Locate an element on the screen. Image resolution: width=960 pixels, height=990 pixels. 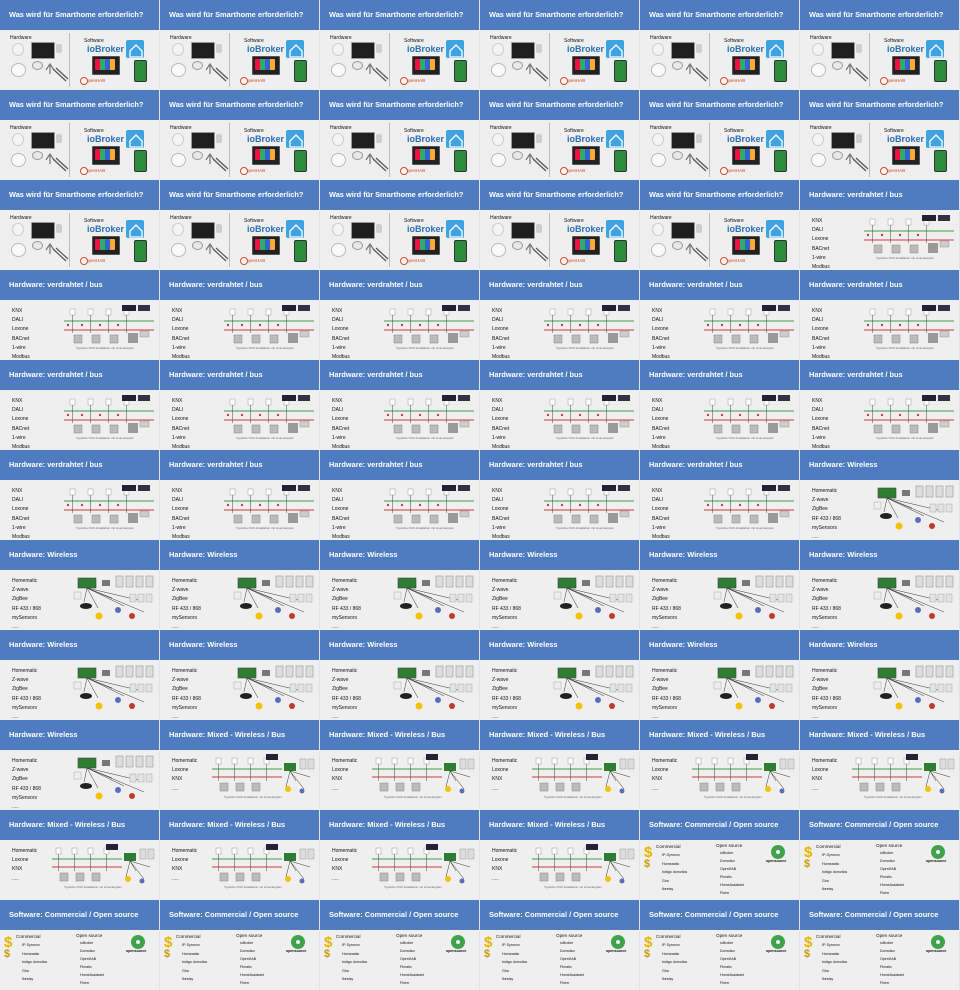
slide-title: Hardware: verdrahtet / bus is located at coordinates (719, 375).